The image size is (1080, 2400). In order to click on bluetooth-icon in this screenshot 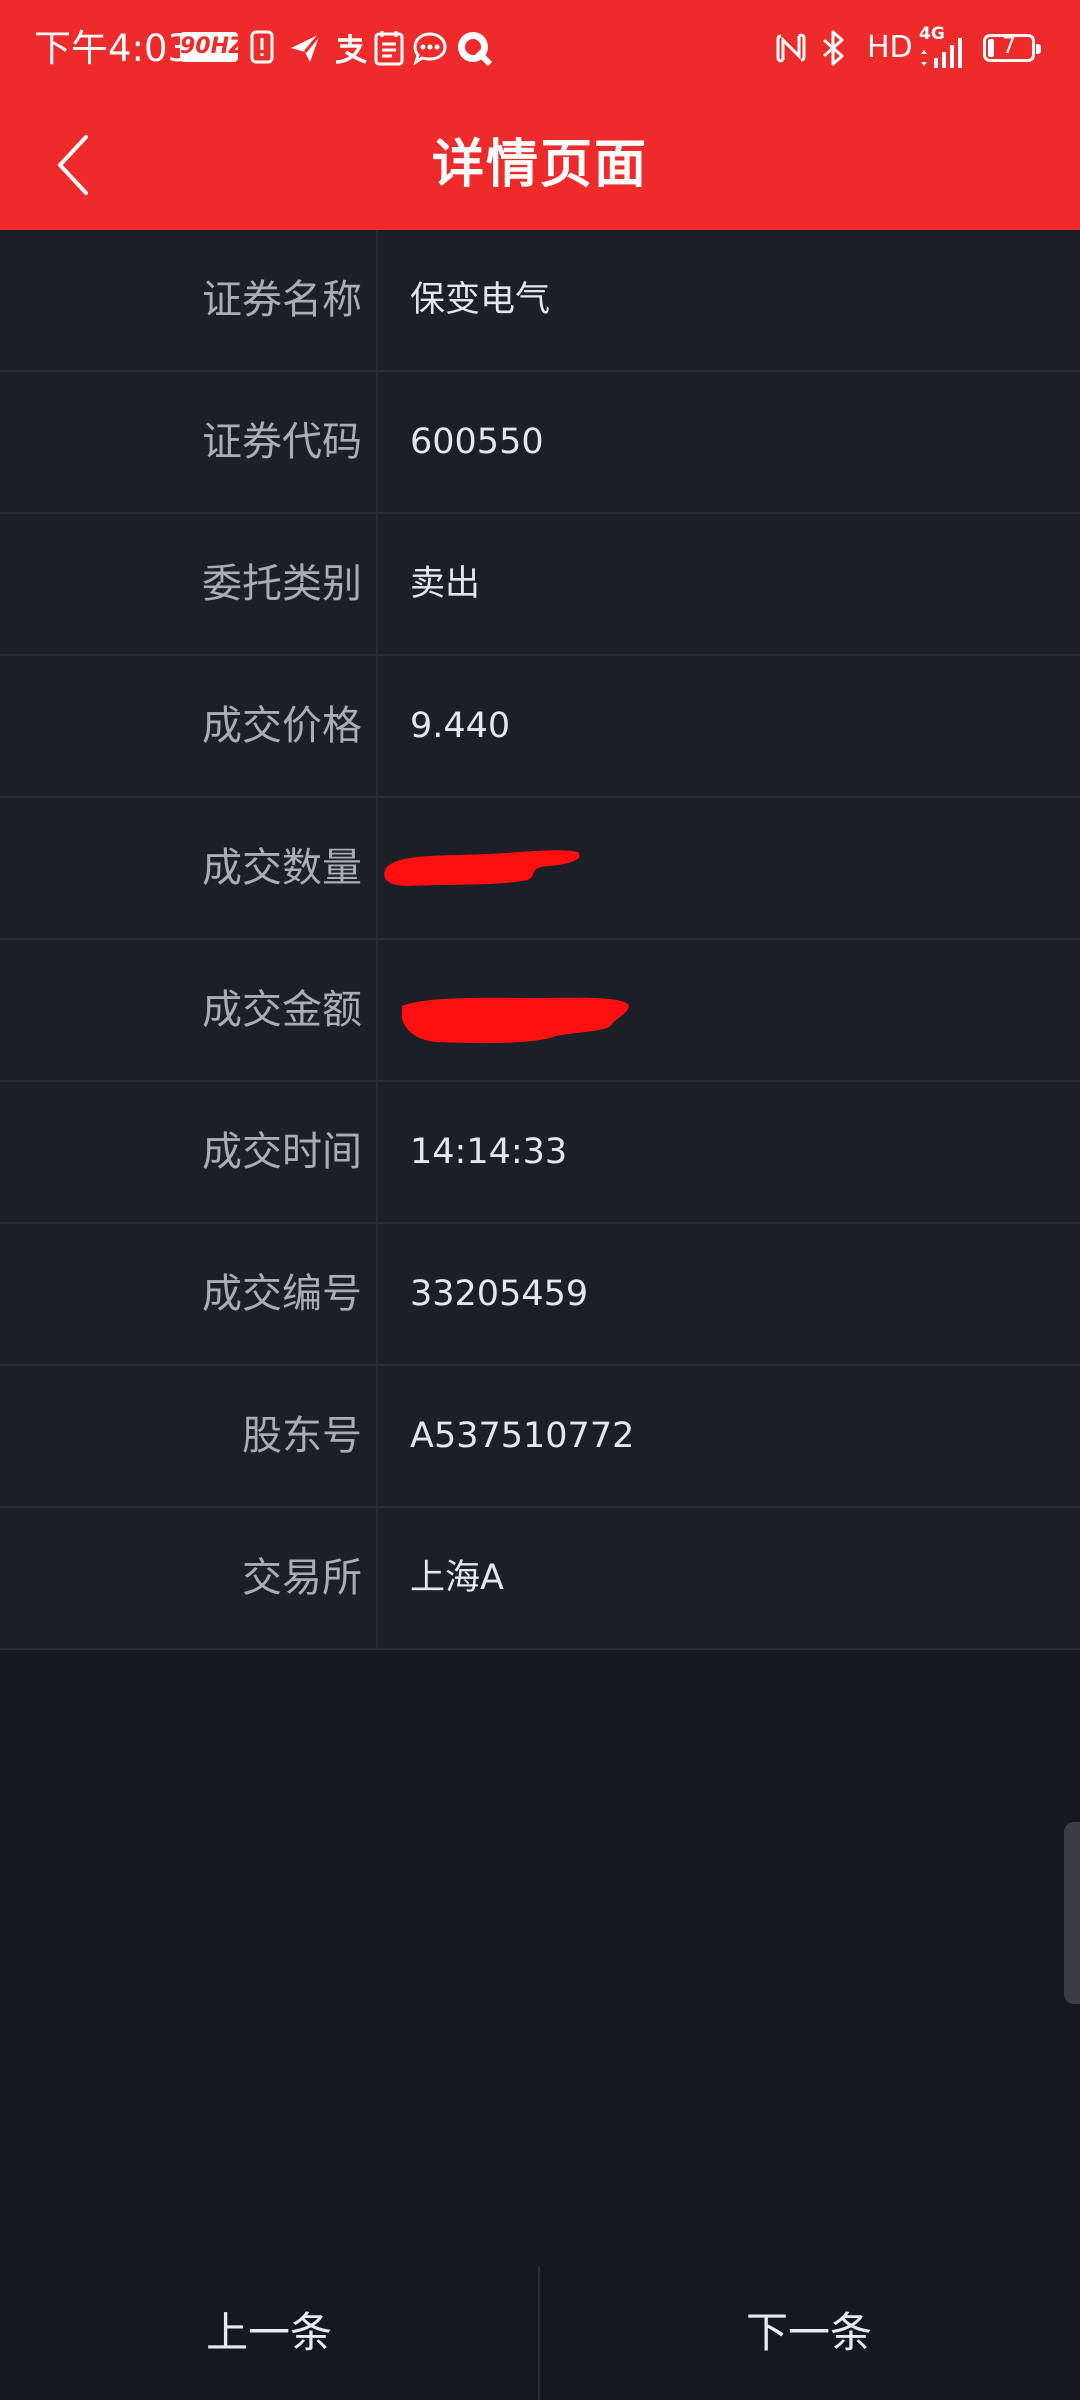, I will do `click(838, 48)`.